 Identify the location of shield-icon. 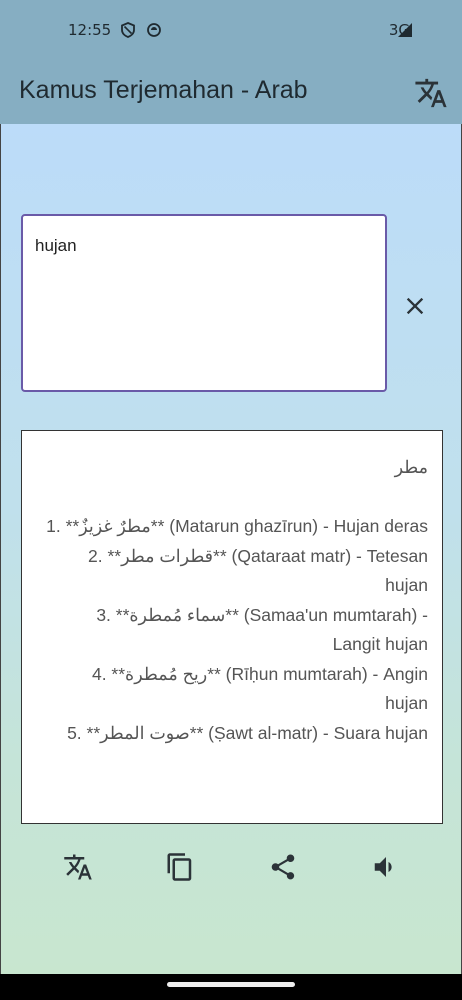
(128, 30).